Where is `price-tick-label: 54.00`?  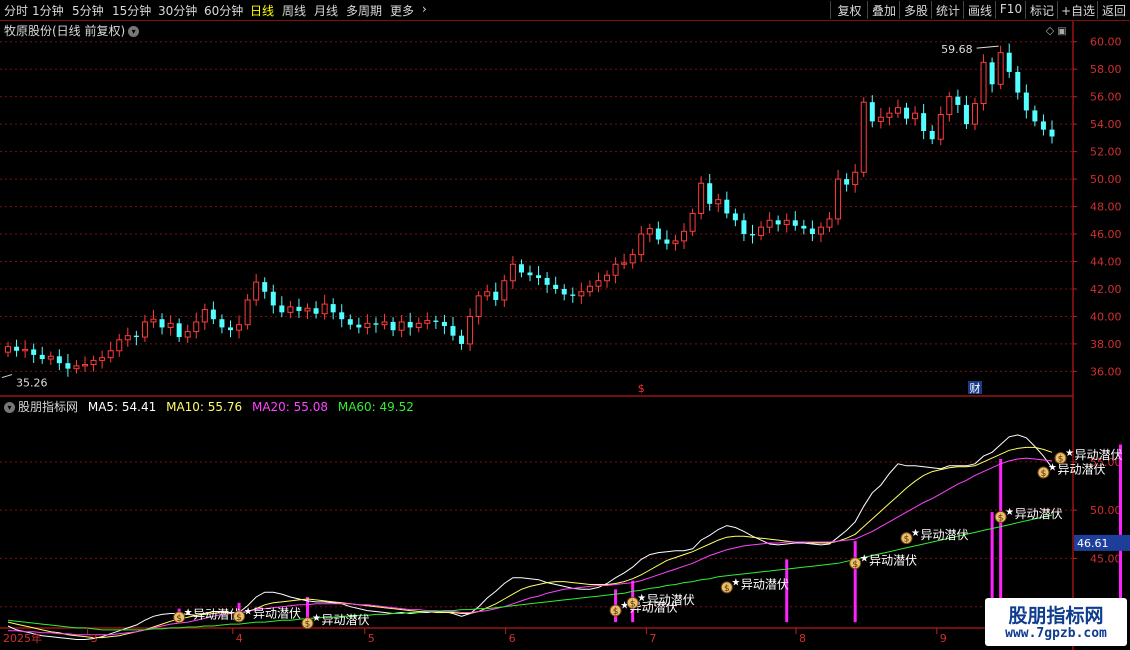
price-tick-label: 54.00 is located at coordinates (1106, 124).